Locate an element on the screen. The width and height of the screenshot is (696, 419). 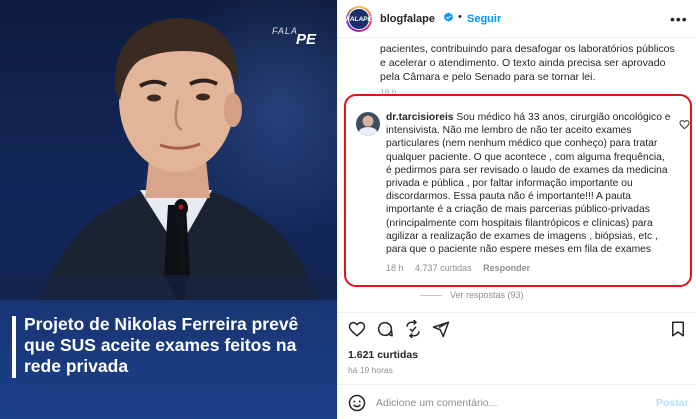
comment-meta: 18 h 4.737 curtidas Responder is located at coordinates (462, 268).